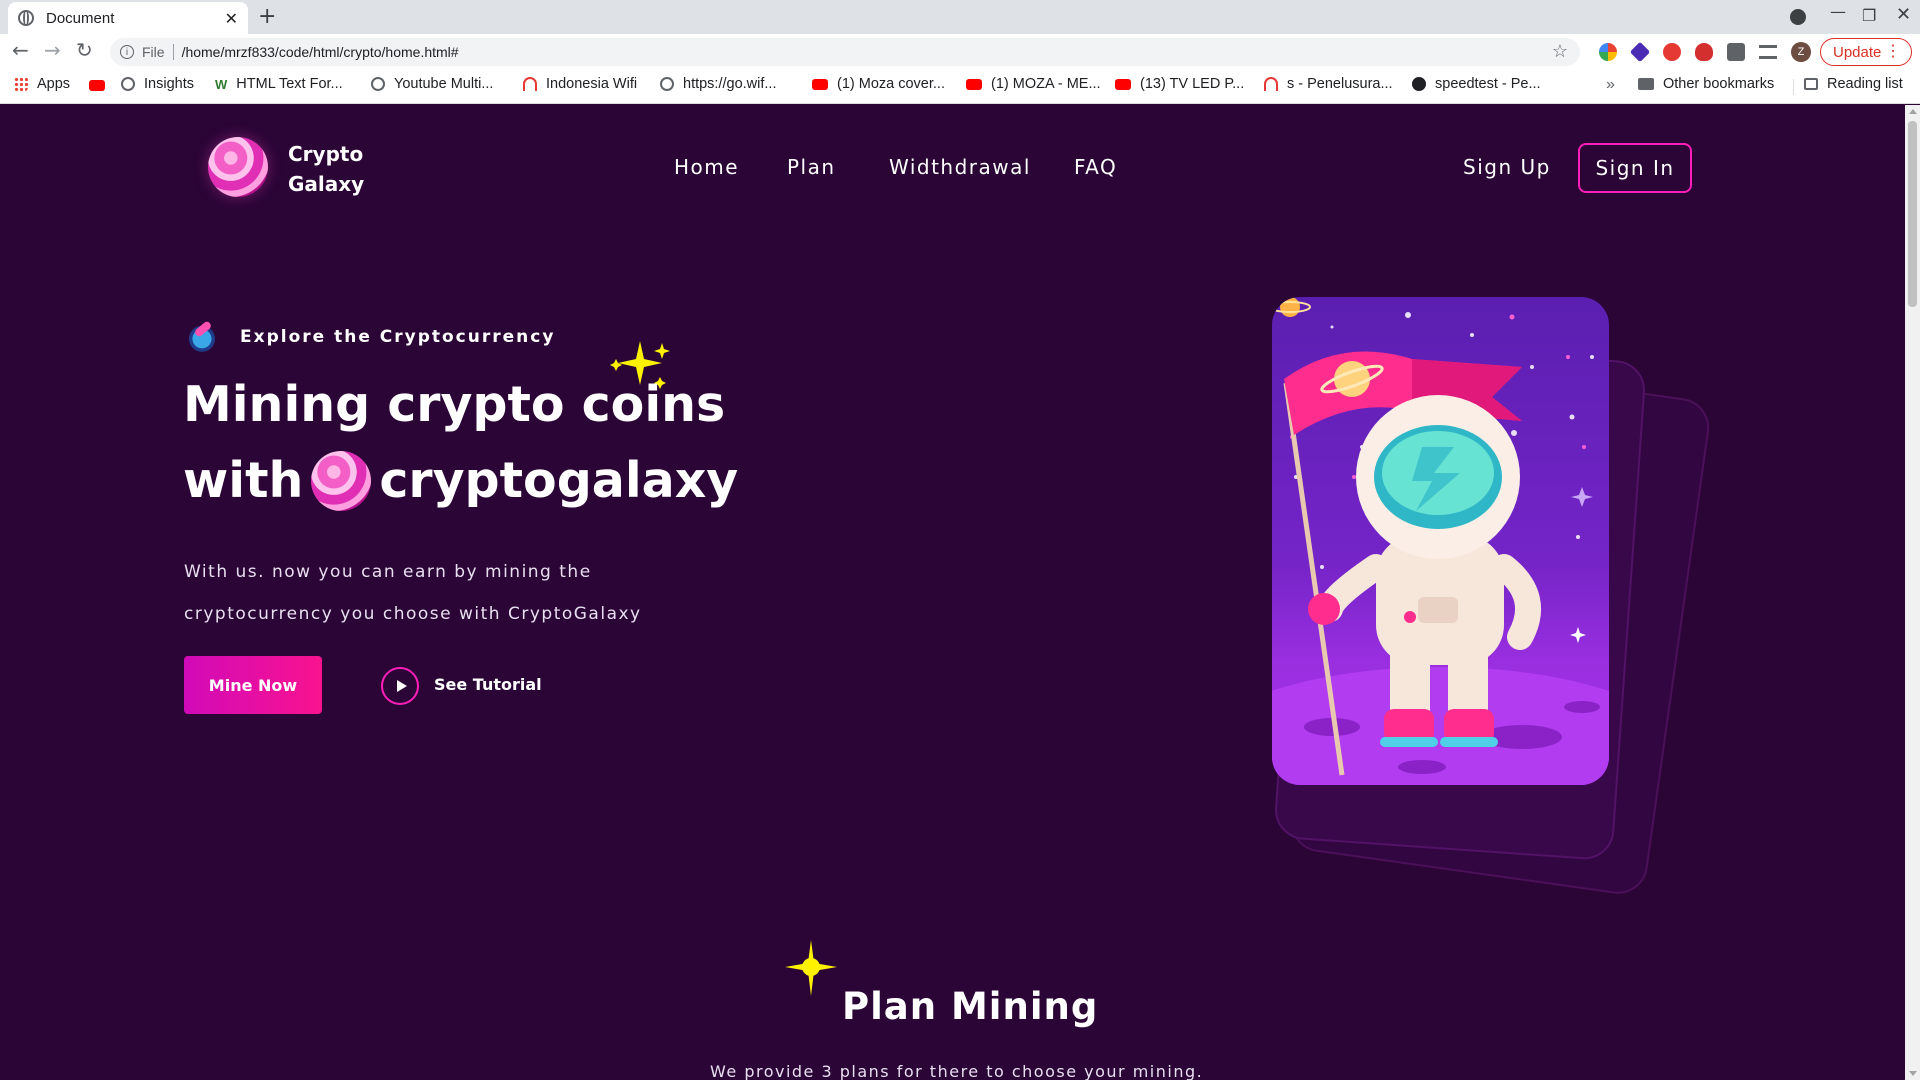 The height and width of the screenshot is (1080, 1920). I want to click on adblock-icon, so click(1672, 52).